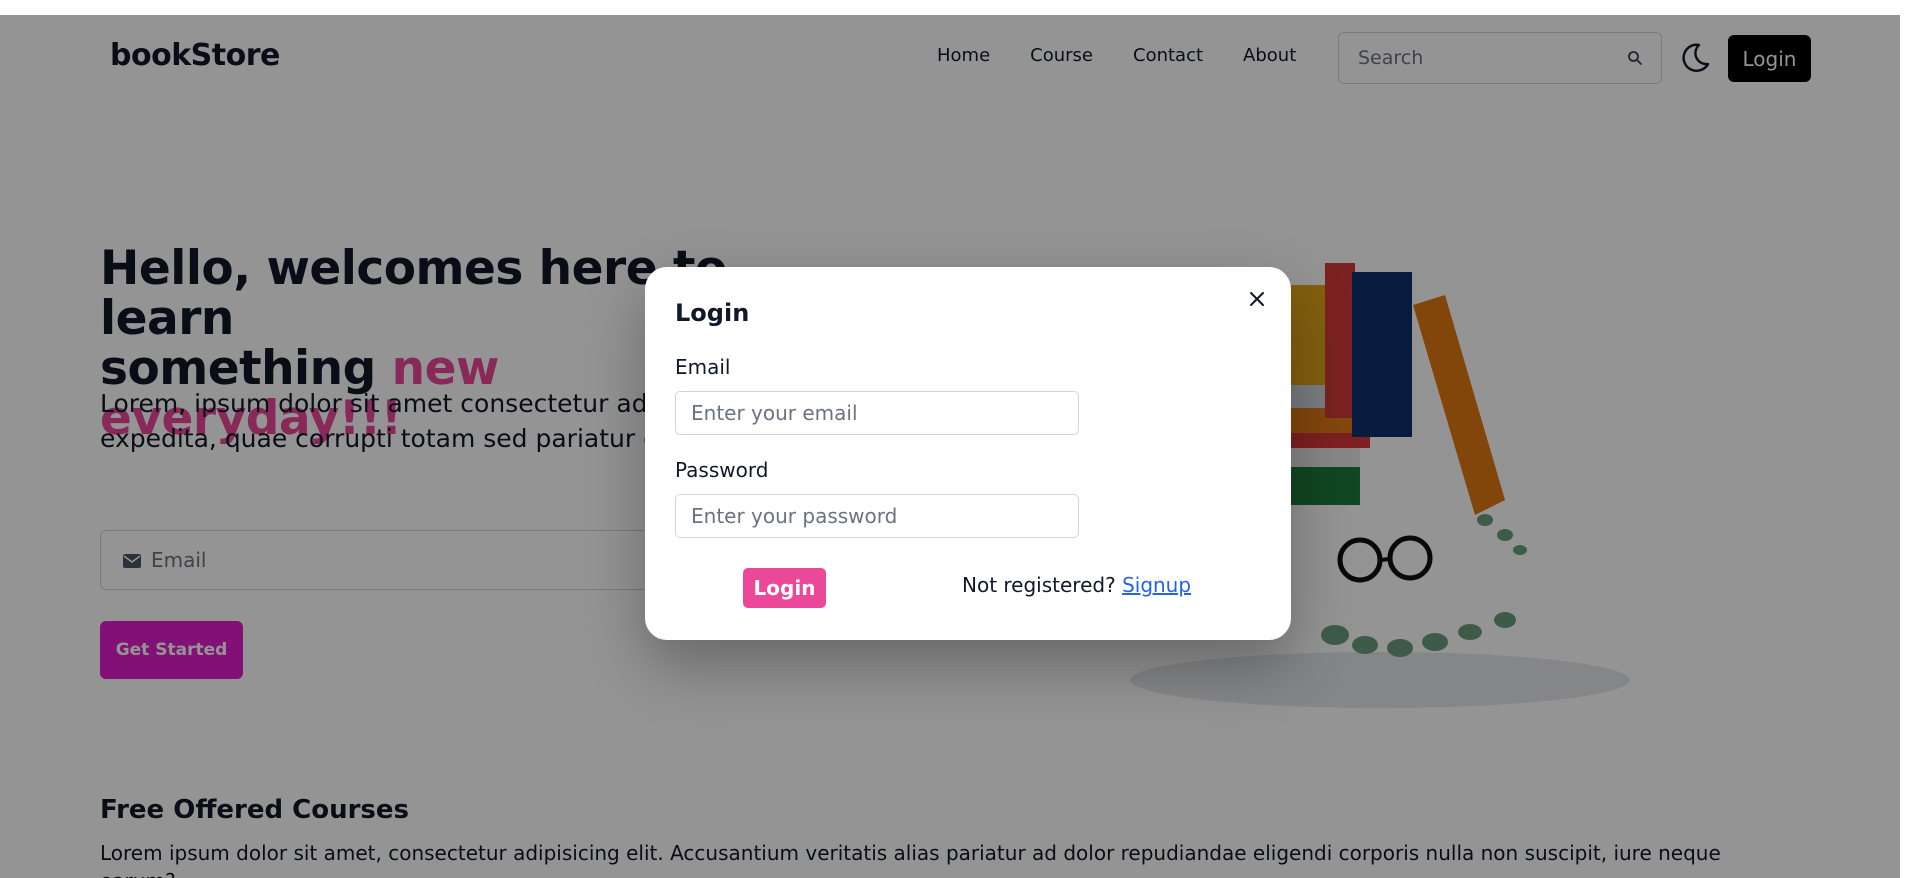 The width and height of the screenshot is (1919, 878). What do you see at coordinates (722, 470) in the screenshot?
I see `password-label: Password` at bounding box center [722, 470].